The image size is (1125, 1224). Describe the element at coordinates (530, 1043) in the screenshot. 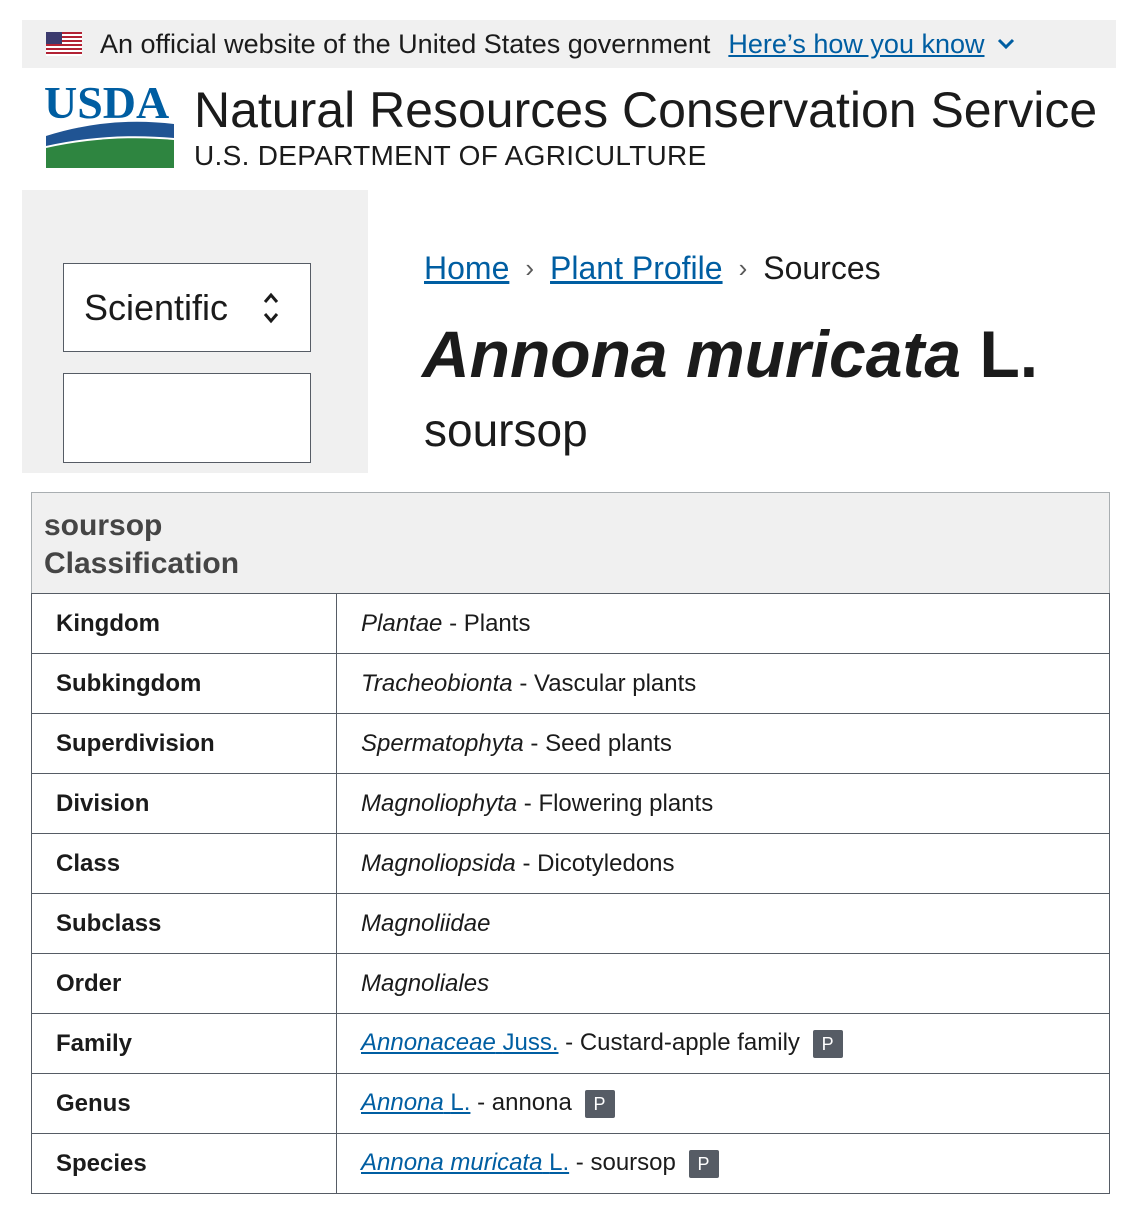

I see `taxon-author: Juss.` at that location.